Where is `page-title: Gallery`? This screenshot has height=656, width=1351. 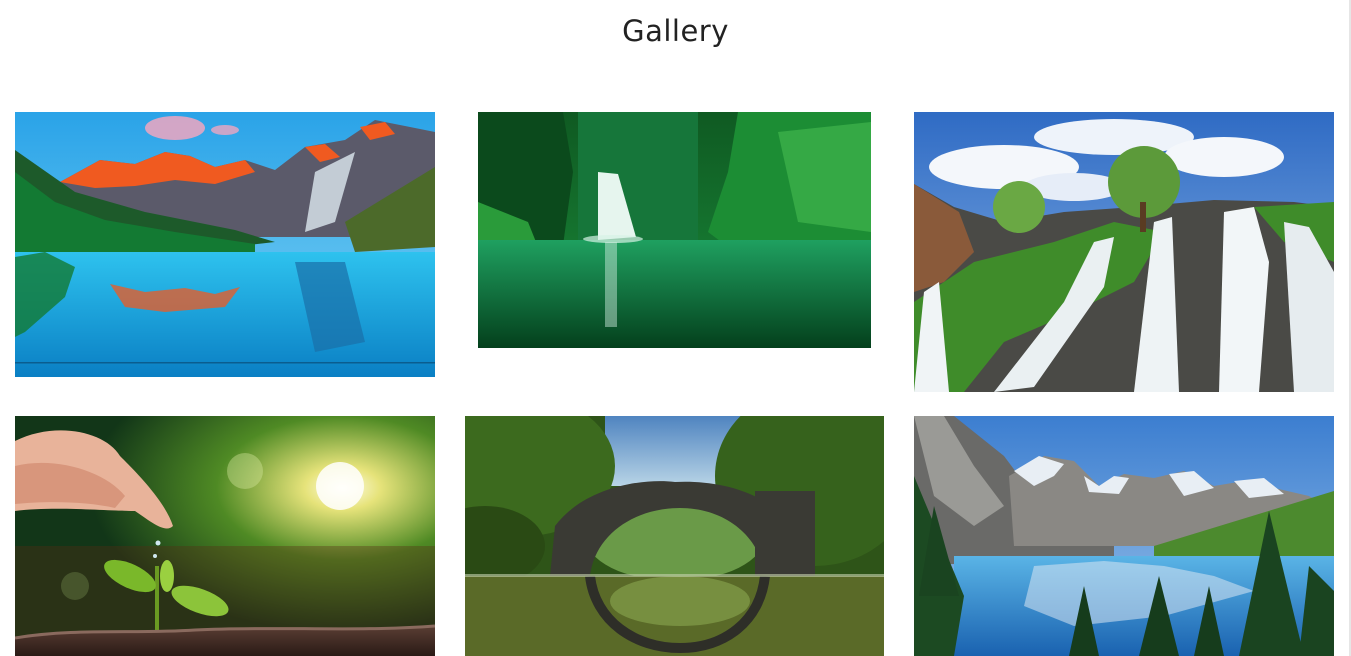
page-title: Gallery is located at coordinates (675, 31).